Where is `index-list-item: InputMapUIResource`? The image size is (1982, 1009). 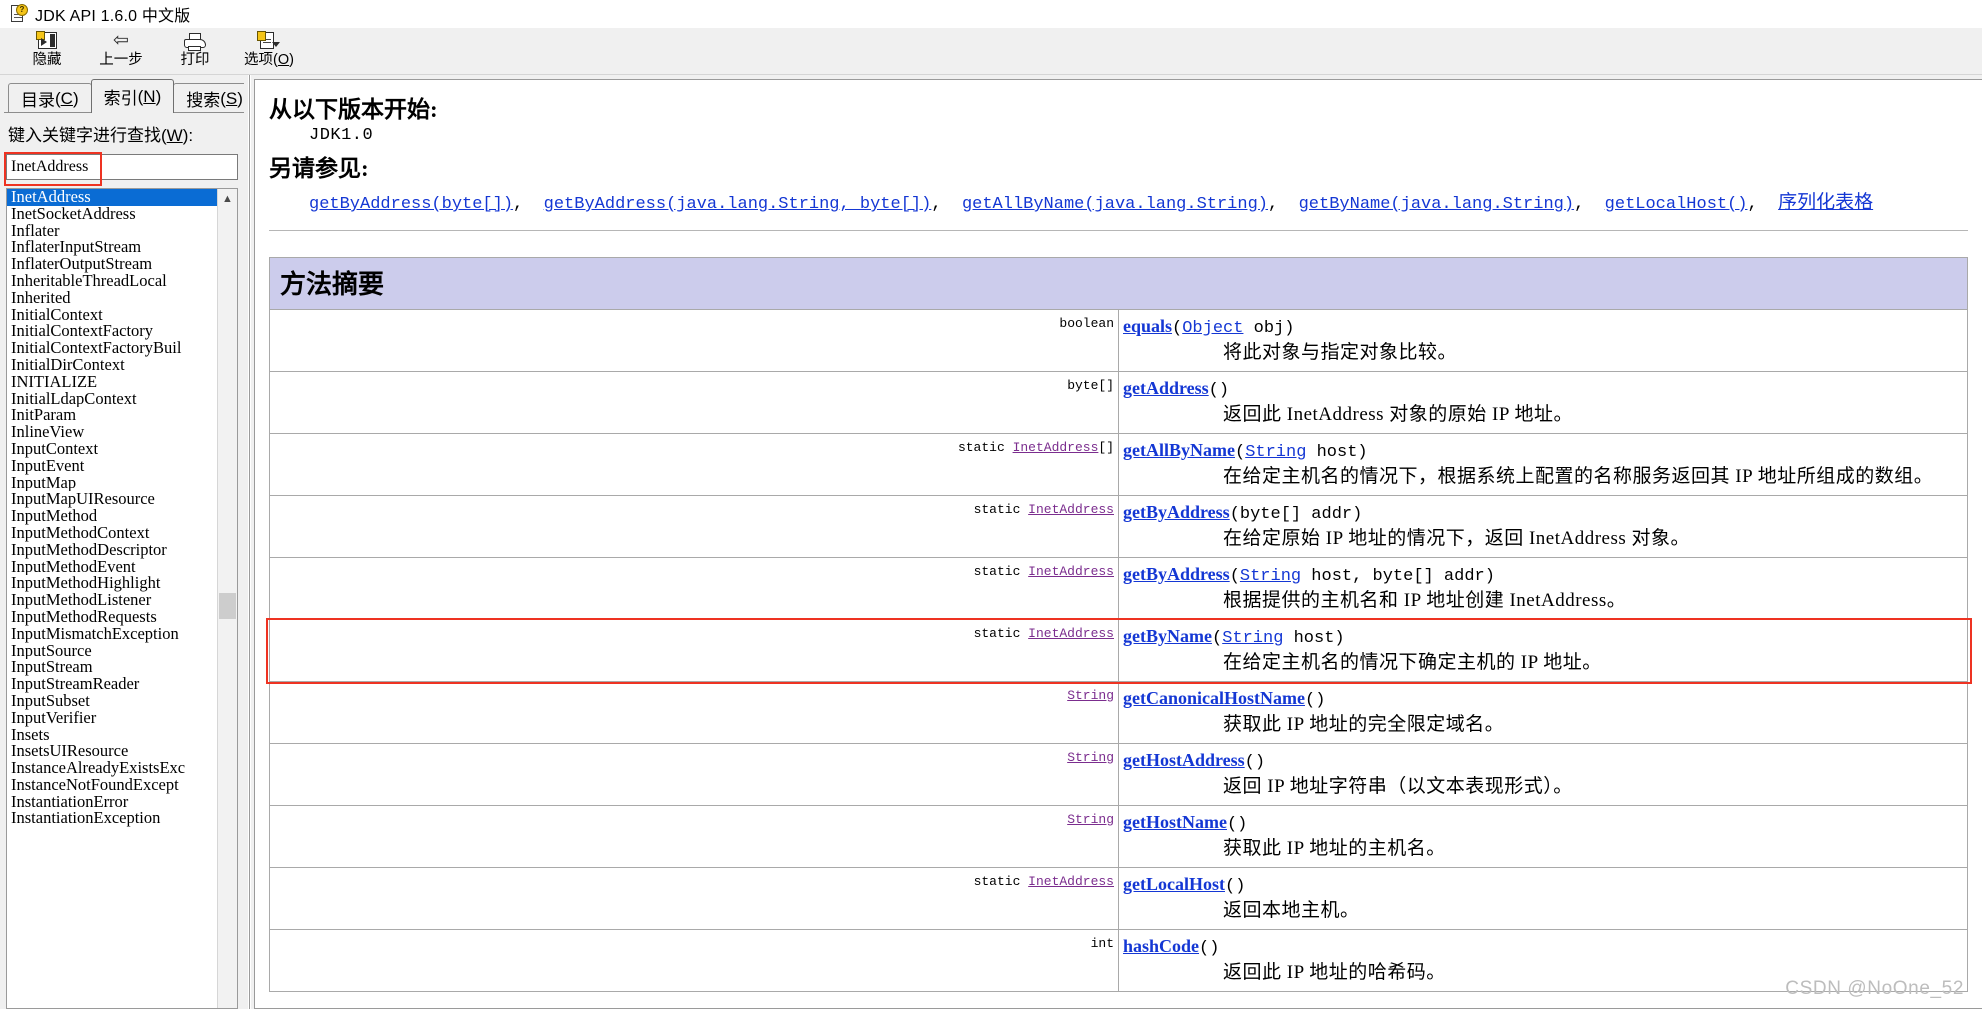 index-list-item: InputMapUIResource is located at coordinates (112, 499).